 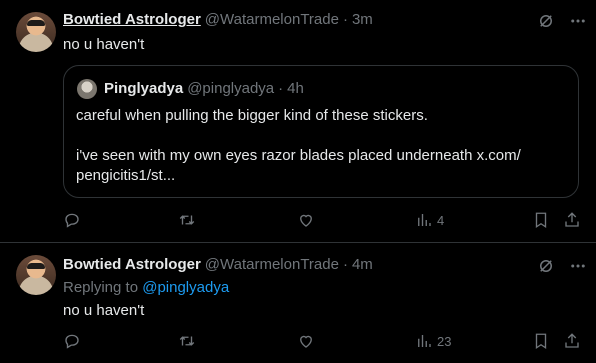 What do you see at coordinates (323, 342) in the screenshot?
I see `tweet-actions: 23` at bounding box center [323, 342].